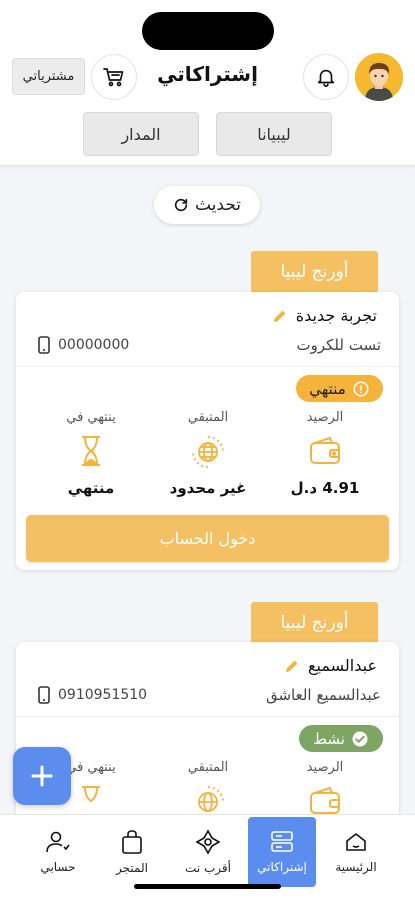  I want to click on cart-icon, so click(113, 77).